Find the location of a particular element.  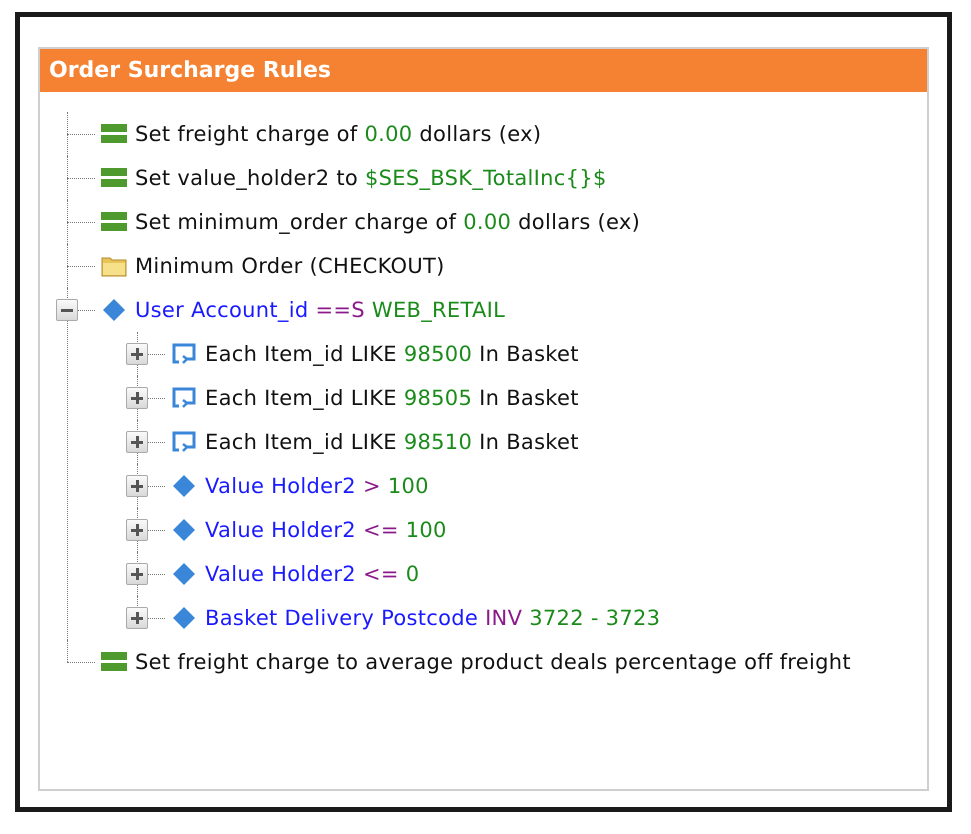

collapse-toggle is located at coordinates (67, 310).